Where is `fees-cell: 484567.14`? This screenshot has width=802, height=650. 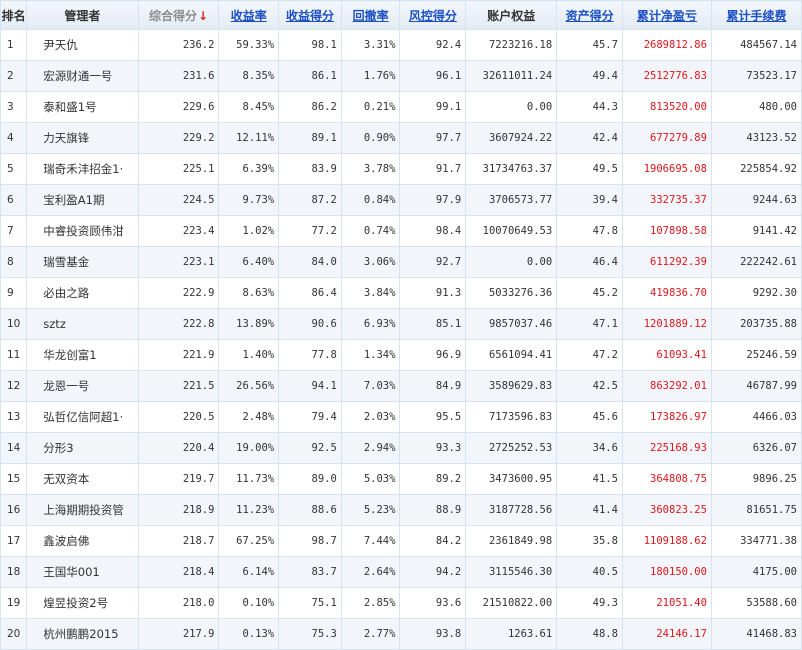 fees-cell: 484567.14 is located at coordinates (756, 45).